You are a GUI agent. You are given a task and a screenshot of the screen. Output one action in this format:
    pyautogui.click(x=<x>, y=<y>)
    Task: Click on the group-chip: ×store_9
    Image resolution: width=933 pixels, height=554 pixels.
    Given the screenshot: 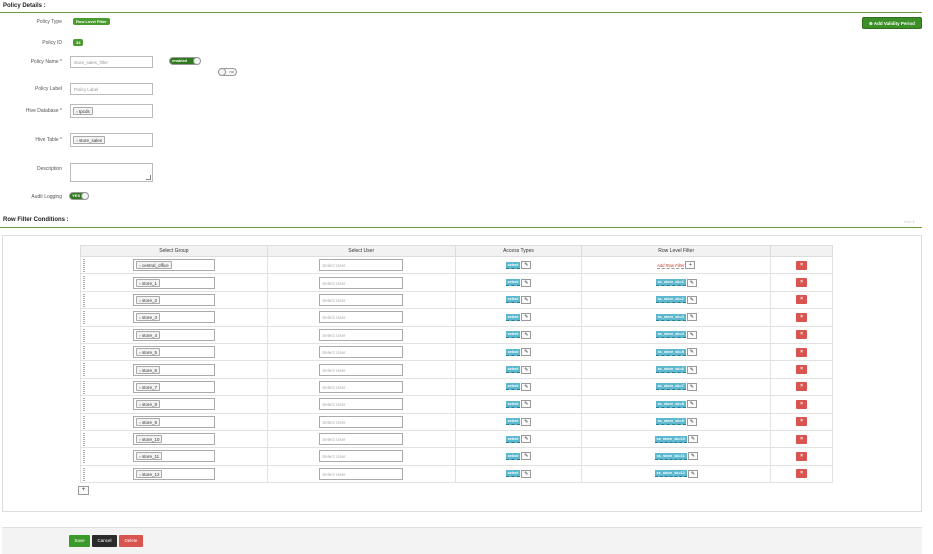 What is the action you would take?
    pyautogui.click(x=147, y=421)
    